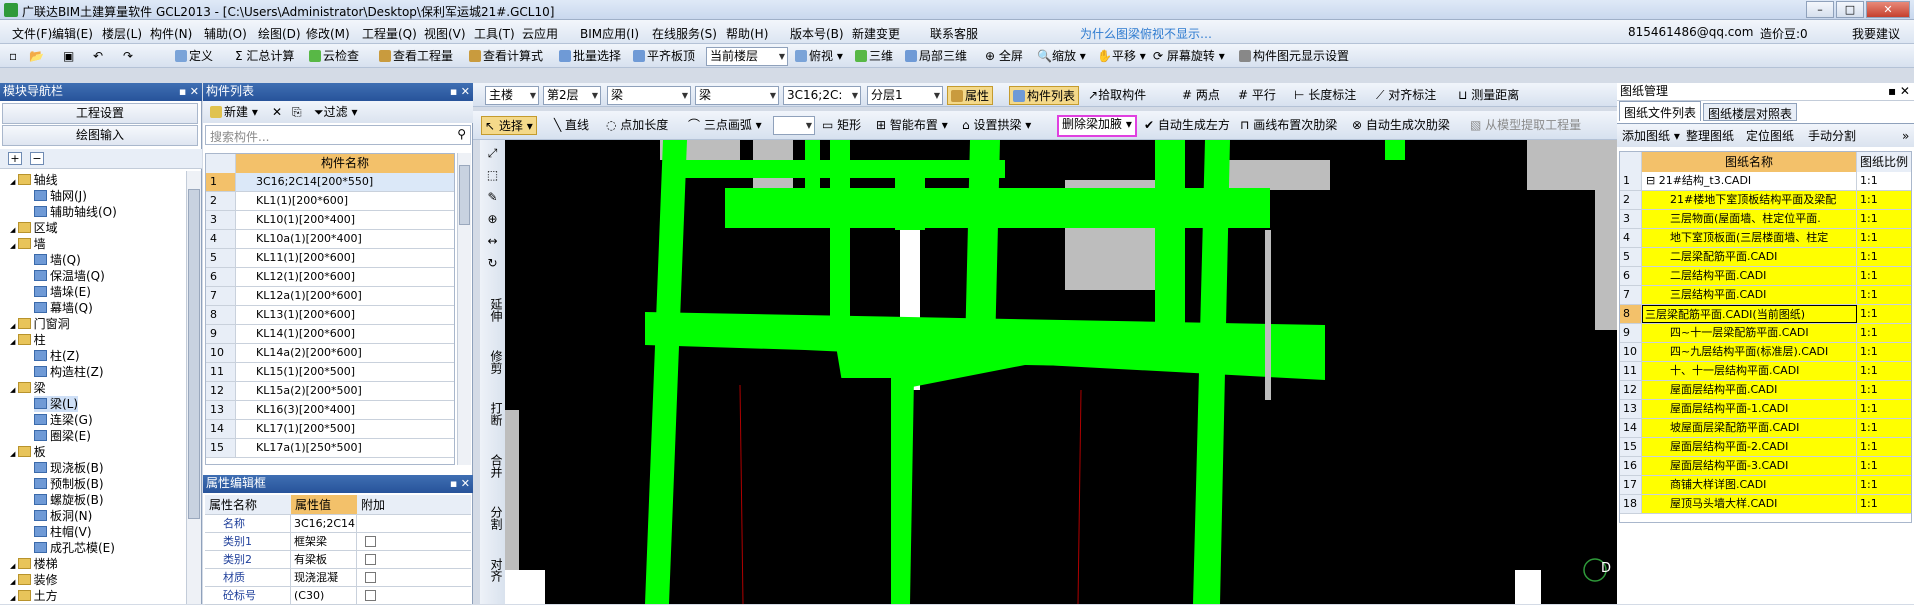  I want to click on edit-tool-icon: ✎, so click(492, 197).